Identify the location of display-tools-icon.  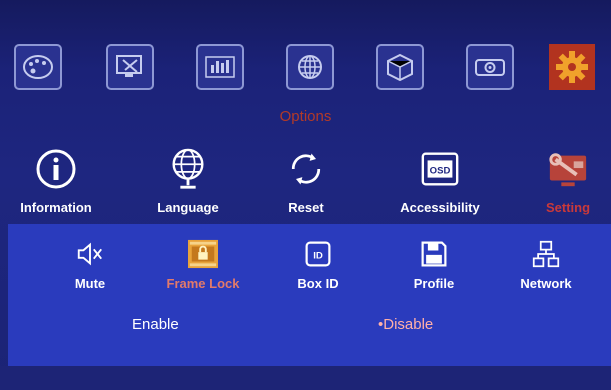
(130, 67).